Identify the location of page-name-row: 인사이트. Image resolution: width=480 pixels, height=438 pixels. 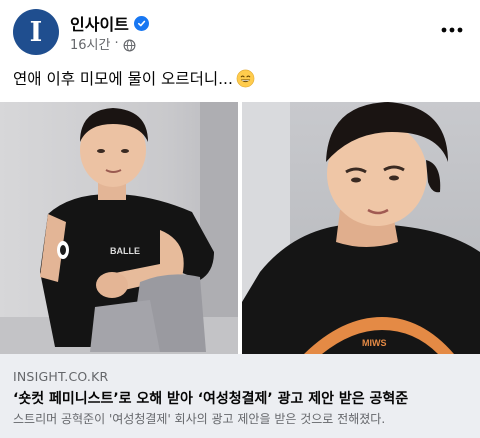
(109, 23).